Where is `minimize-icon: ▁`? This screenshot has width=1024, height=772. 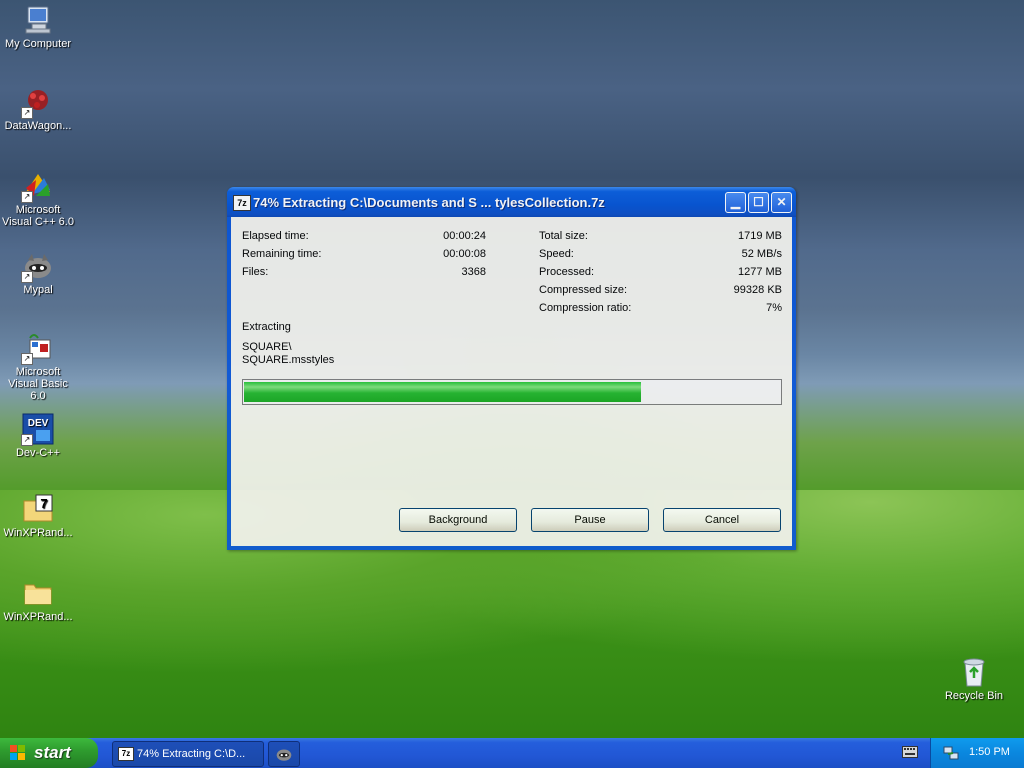 minimize-icon: ▁ is located at coordinates (735, 202).